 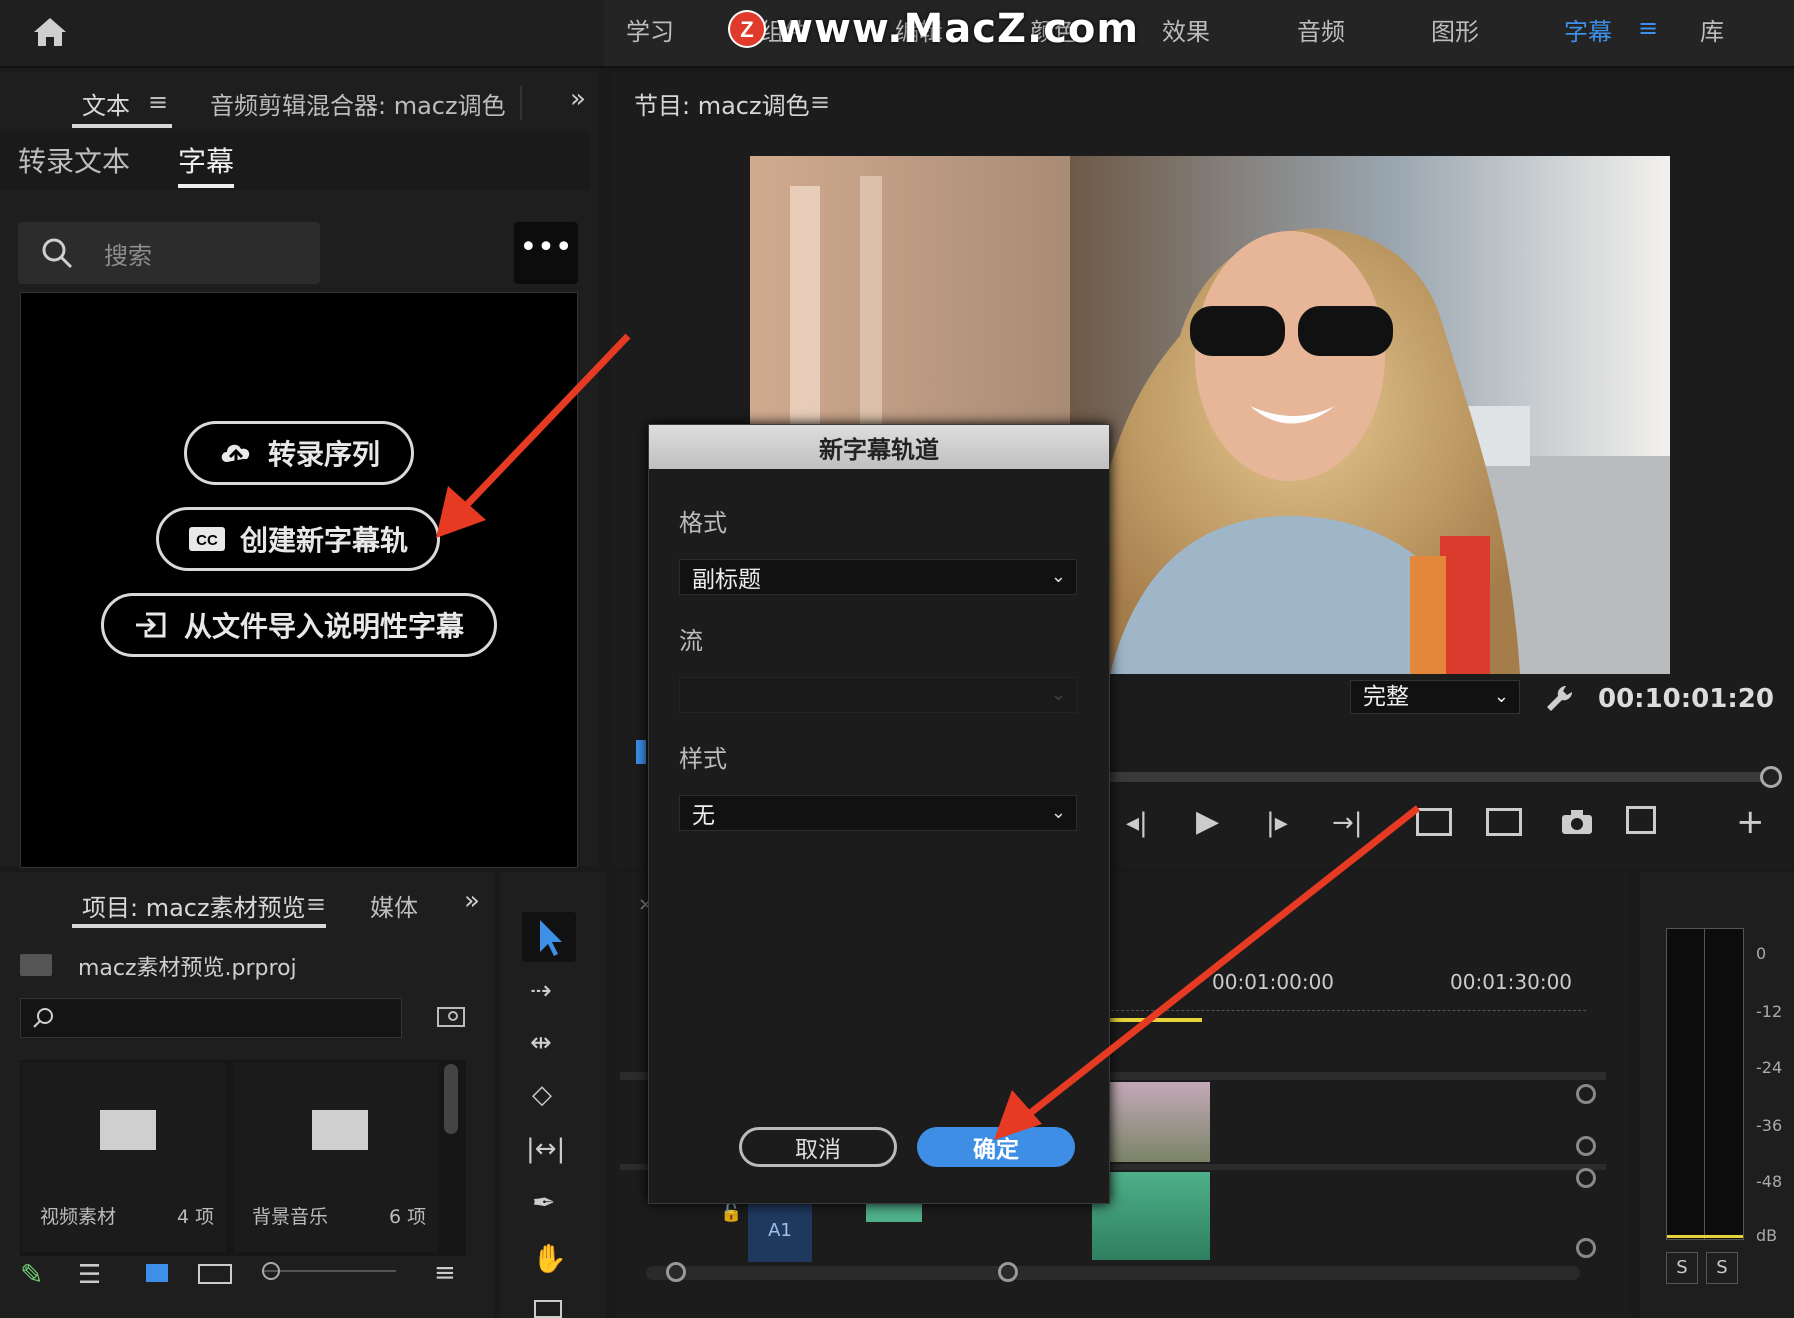 What do you see at coordinates (1137, 823) in the screenshot?
I see `step-back-icon: ◂|` at bounding box center [1137, 823].